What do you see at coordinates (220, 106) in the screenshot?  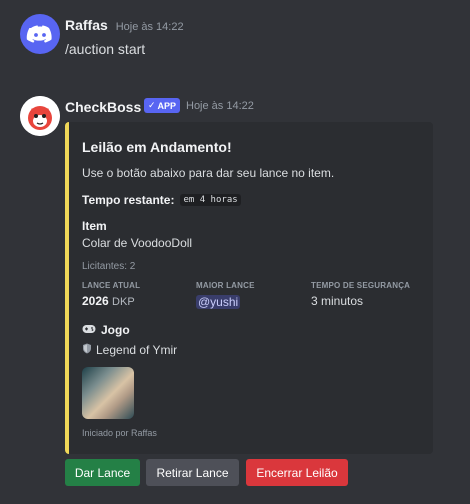 I see `message2-timestamp: Hoje às 14:22` at bounding box center [220, 106].